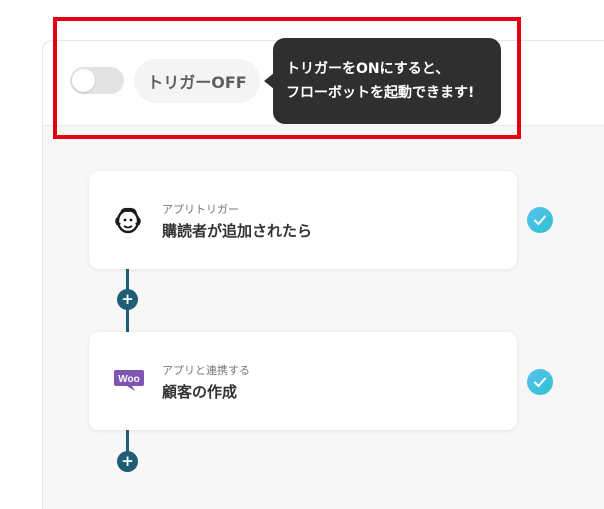  Describe the element at coordinates (368, 69) in the screenshot. I see `tooltip-line-1: トリガーをONにすると、` at that location.